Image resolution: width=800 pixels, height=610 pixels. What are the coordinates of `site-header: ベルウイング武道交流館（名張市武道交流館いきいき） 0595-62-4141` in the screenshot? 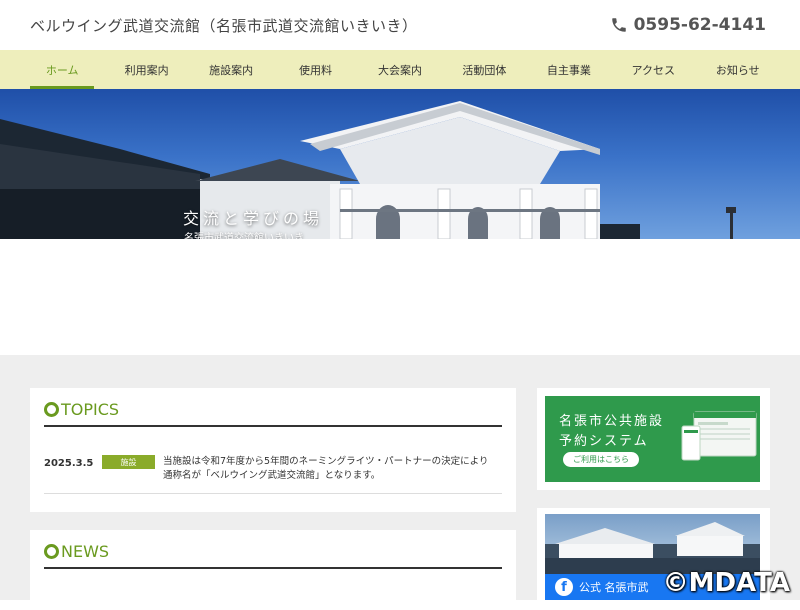 It's located at (400, 25).